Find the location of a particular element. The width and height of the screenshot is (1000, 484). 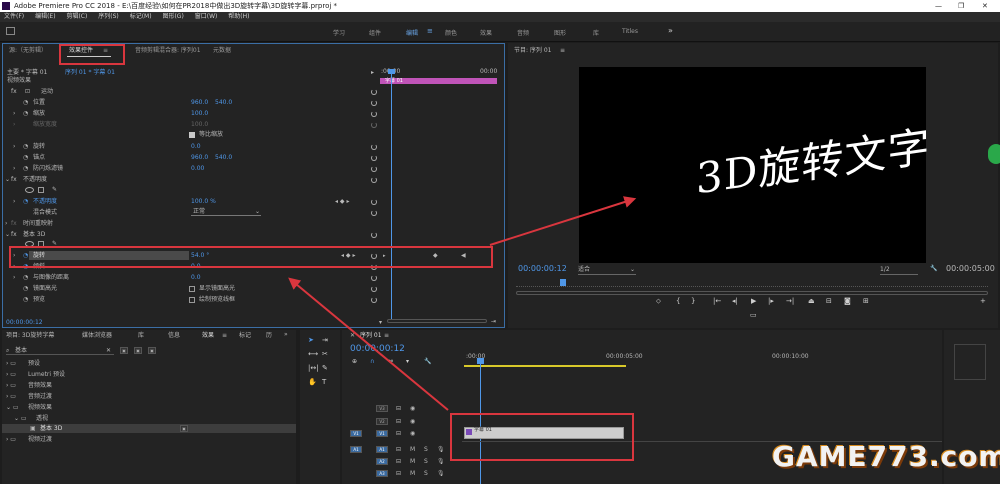

watermark-text: GAME773.com is located at coordinates (886, 456).